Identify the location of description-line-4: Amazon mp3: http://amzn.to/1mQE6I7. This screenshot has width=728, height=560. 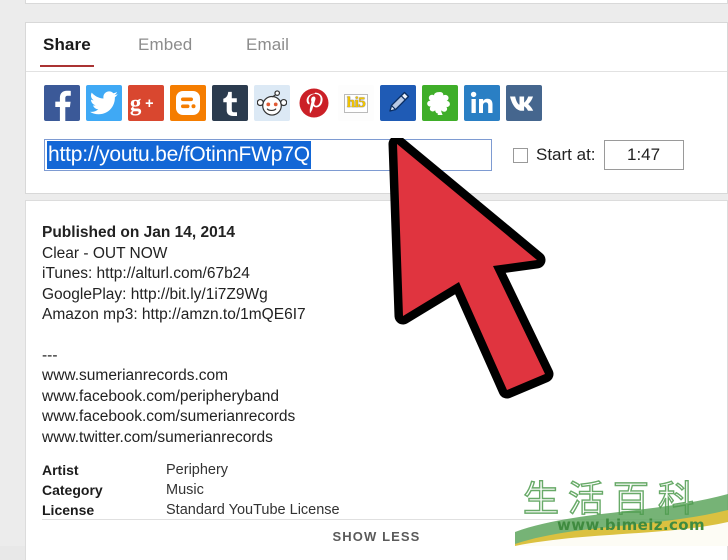
(174, 314).